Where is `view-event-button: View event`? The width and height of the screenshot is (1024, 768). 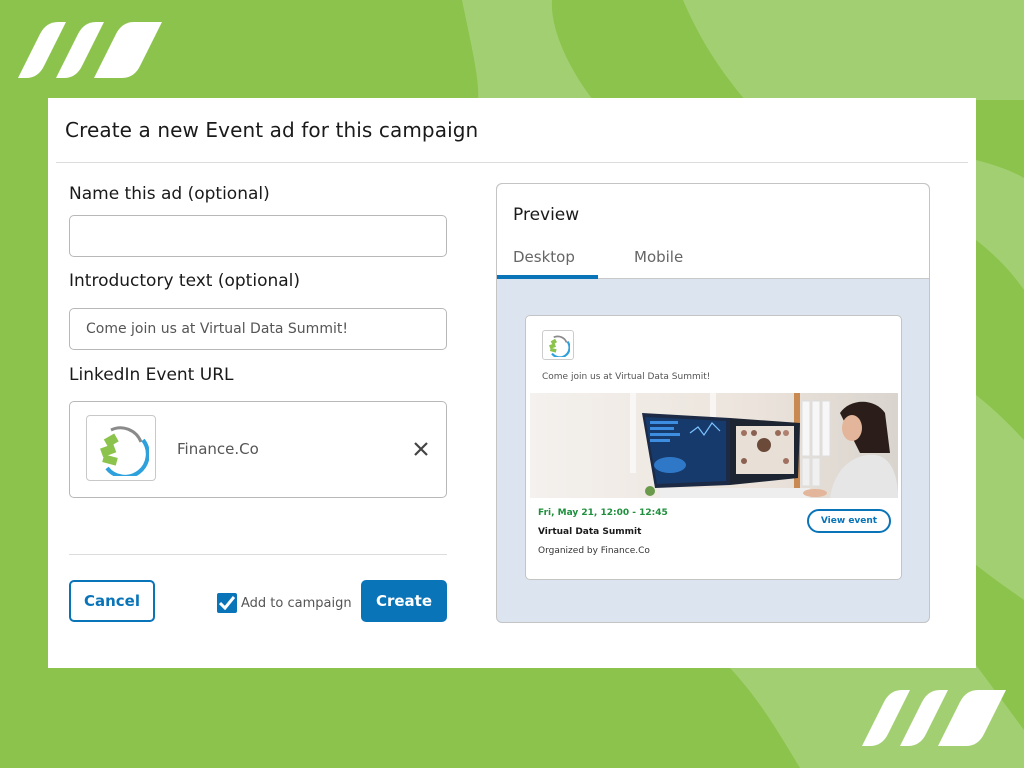
view-event-button: View event is located at coordinates (849, 521).